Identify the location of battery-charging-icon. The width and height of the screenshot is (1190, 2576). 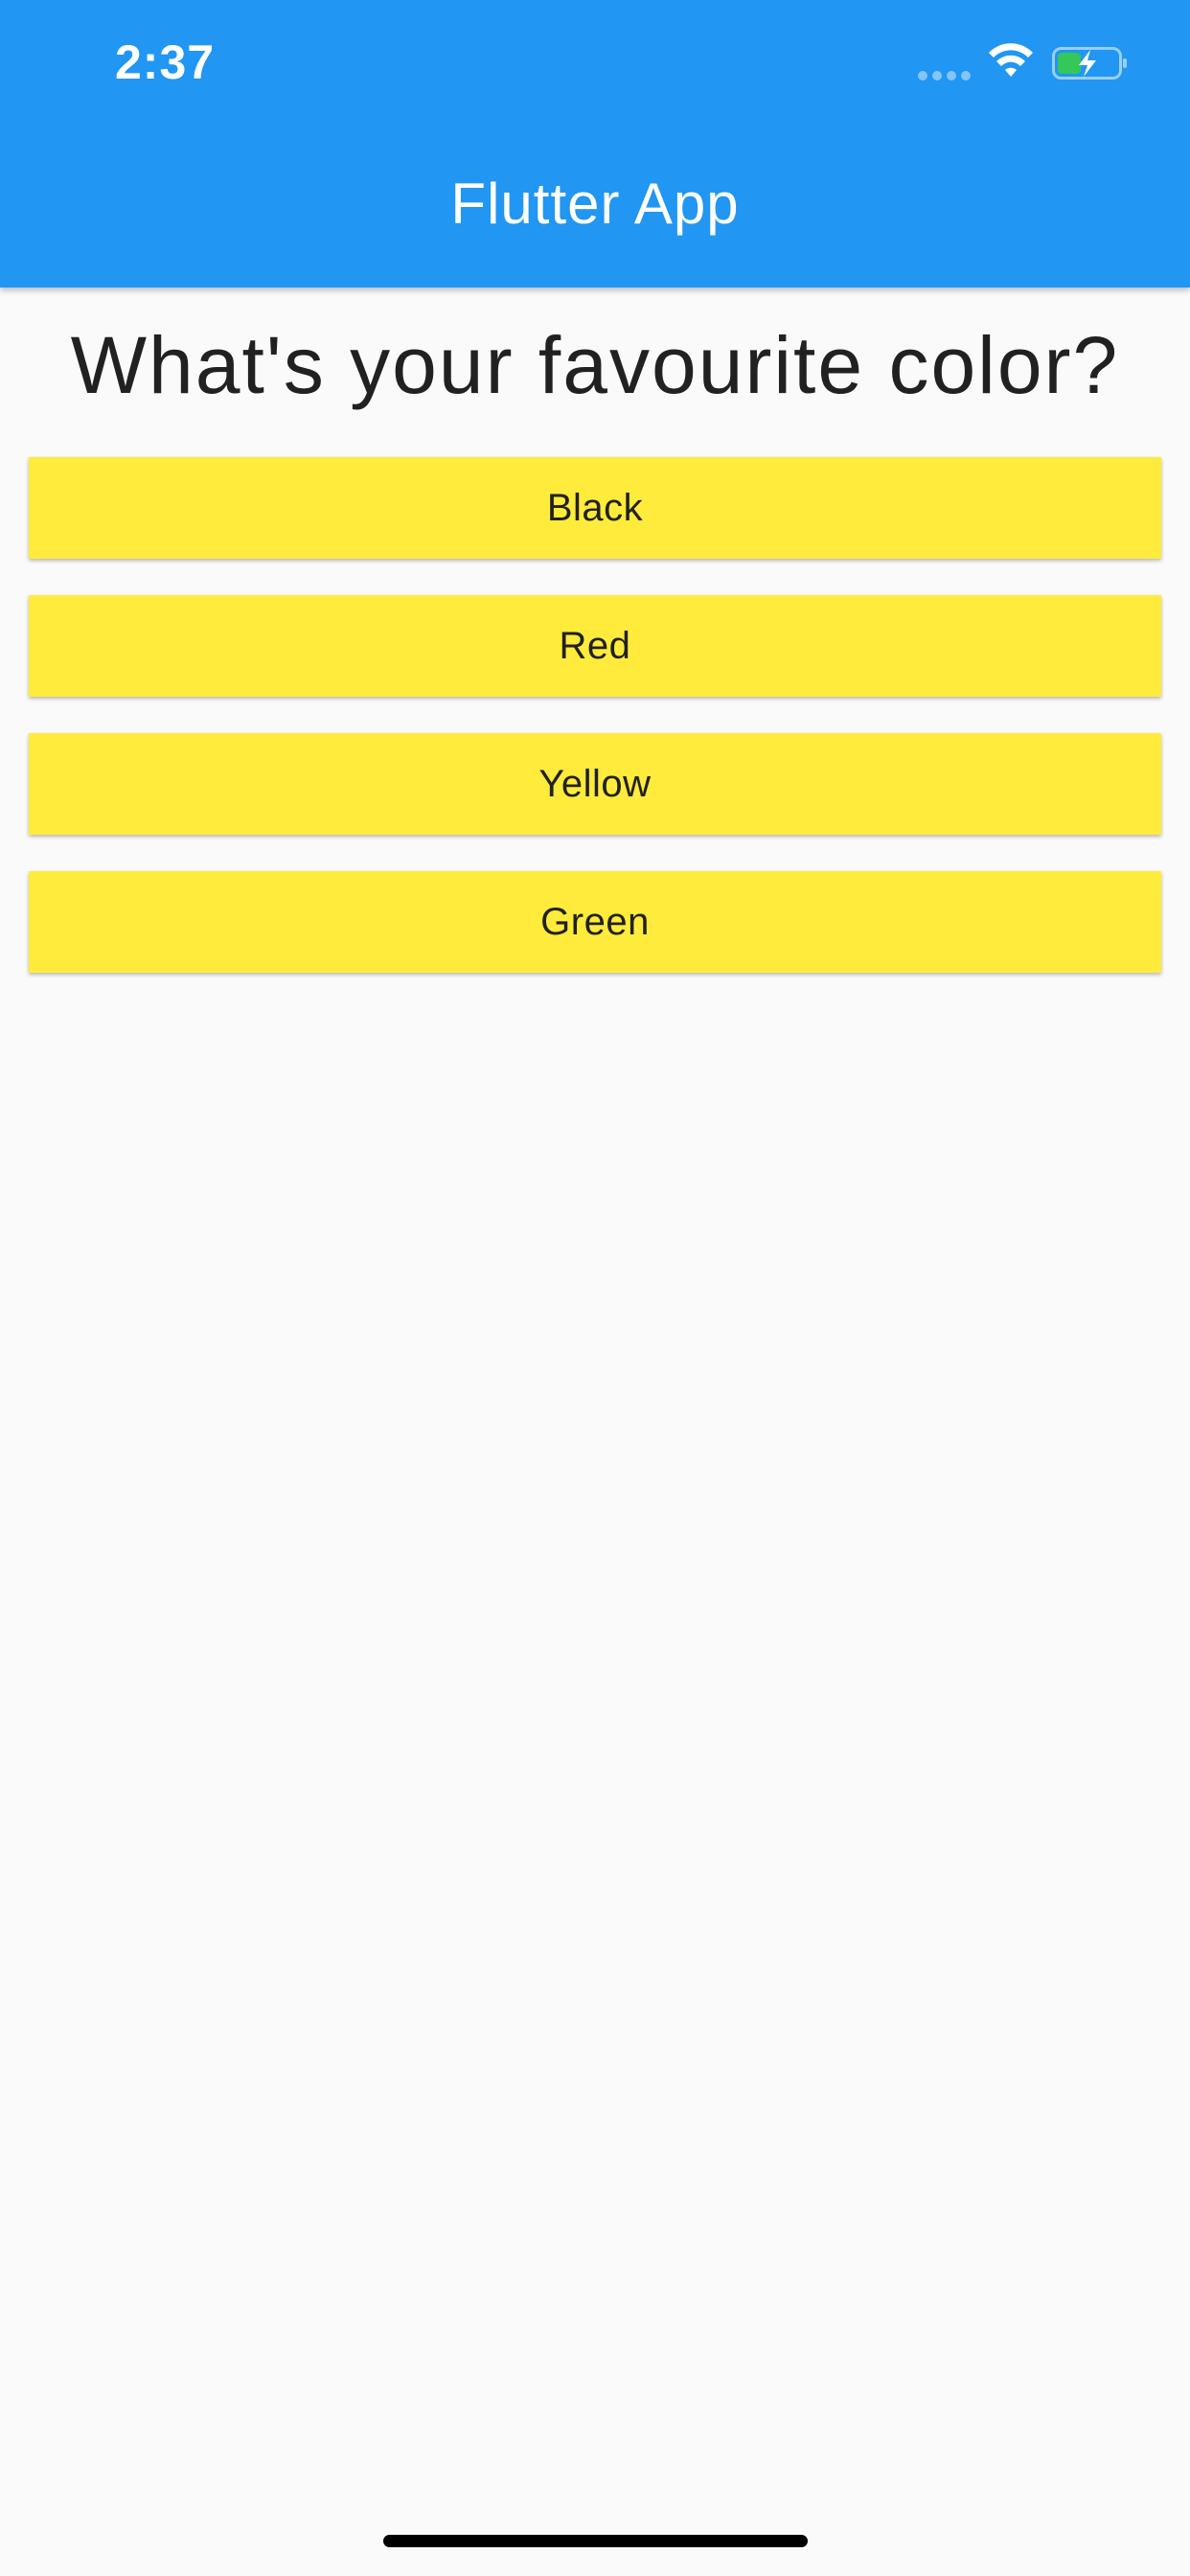
(1090, 63).